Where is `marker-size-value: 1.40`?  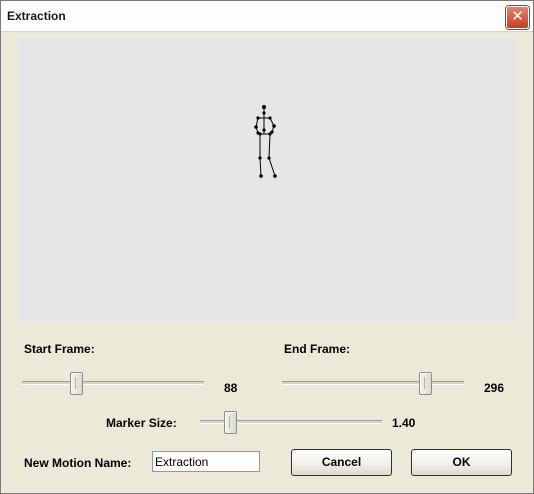
marker-size-value: 1.40 is located at coordinates (404, 423).